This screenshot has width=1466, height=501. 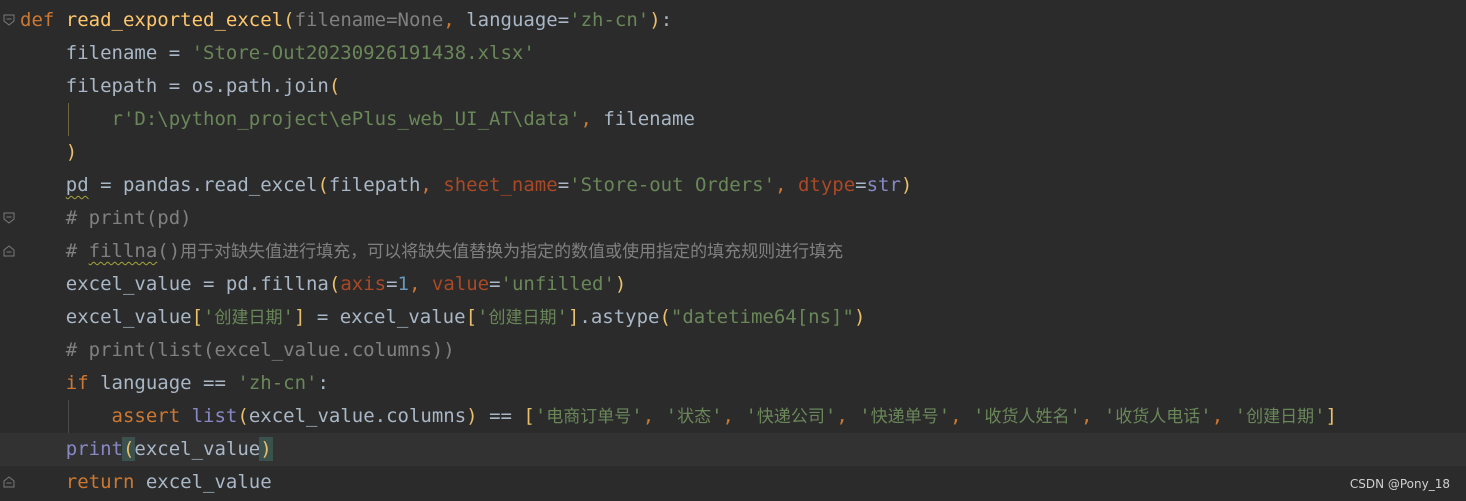 I want to click on code-line: if language == 'zh-cn':, so click(x=743, y=383).